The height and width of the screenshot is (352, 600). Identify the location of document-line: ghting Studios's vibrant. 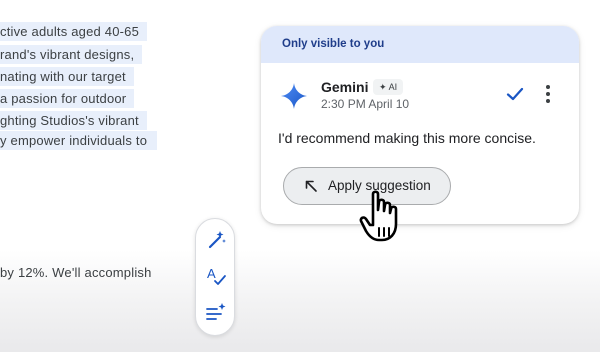
(73, 120).